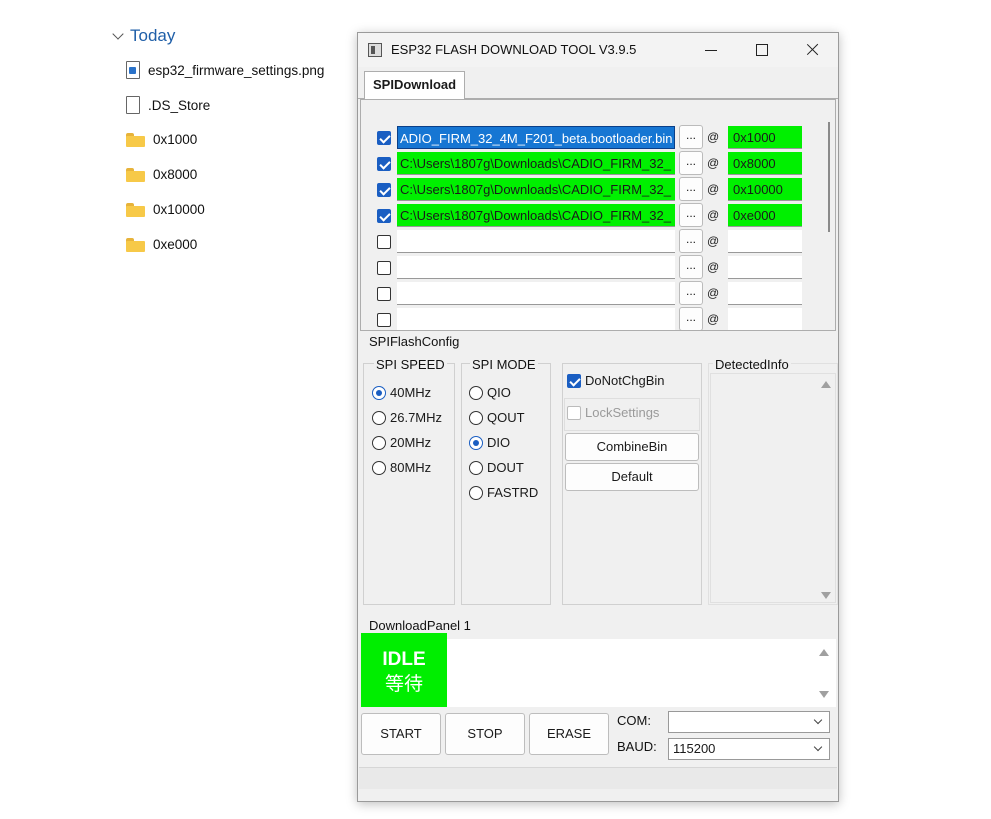 The width and height of the screenshot is (991, 819). Describe the element at coordinates (490, 392) in the screenshot. I see `mode-option-qio: QIO` at that location.